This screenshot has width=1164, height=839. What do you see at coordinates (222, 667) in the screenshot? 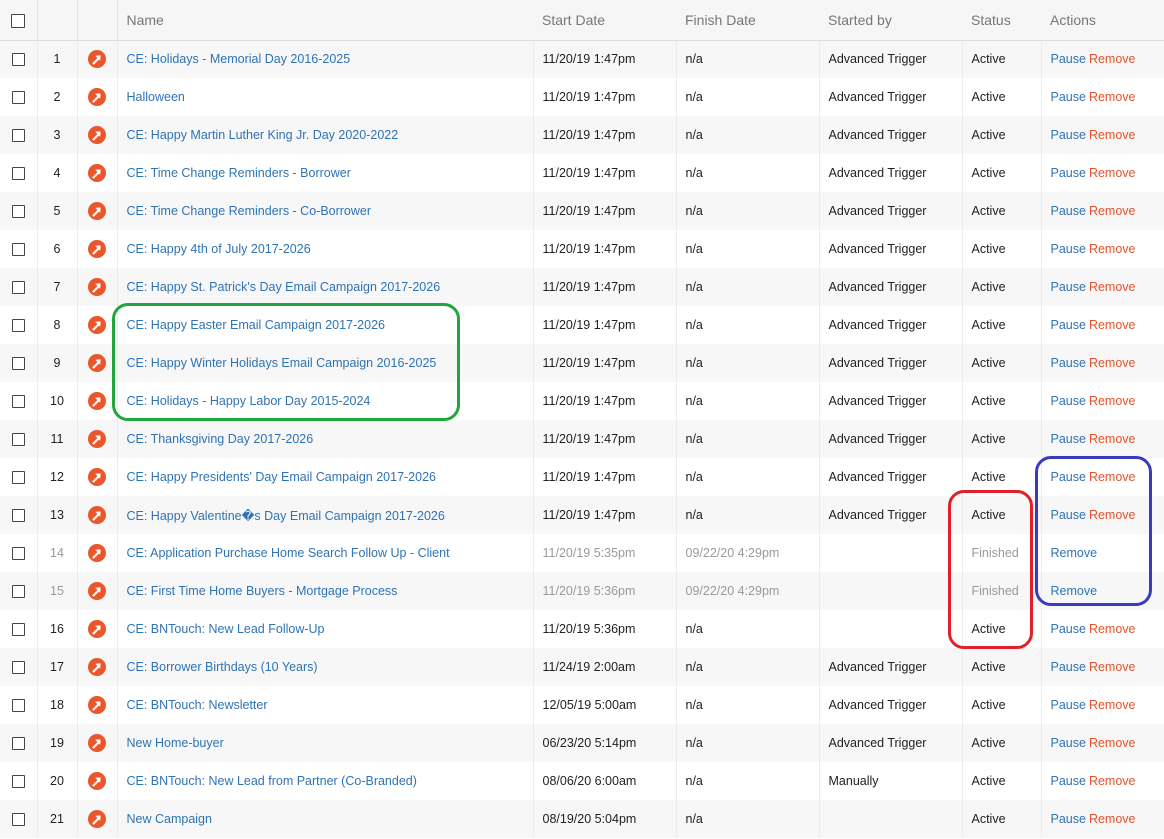
I see `campaign-name-link: CE: Borrower Birthdays (10 Years)` at bounding box center [222, 667].